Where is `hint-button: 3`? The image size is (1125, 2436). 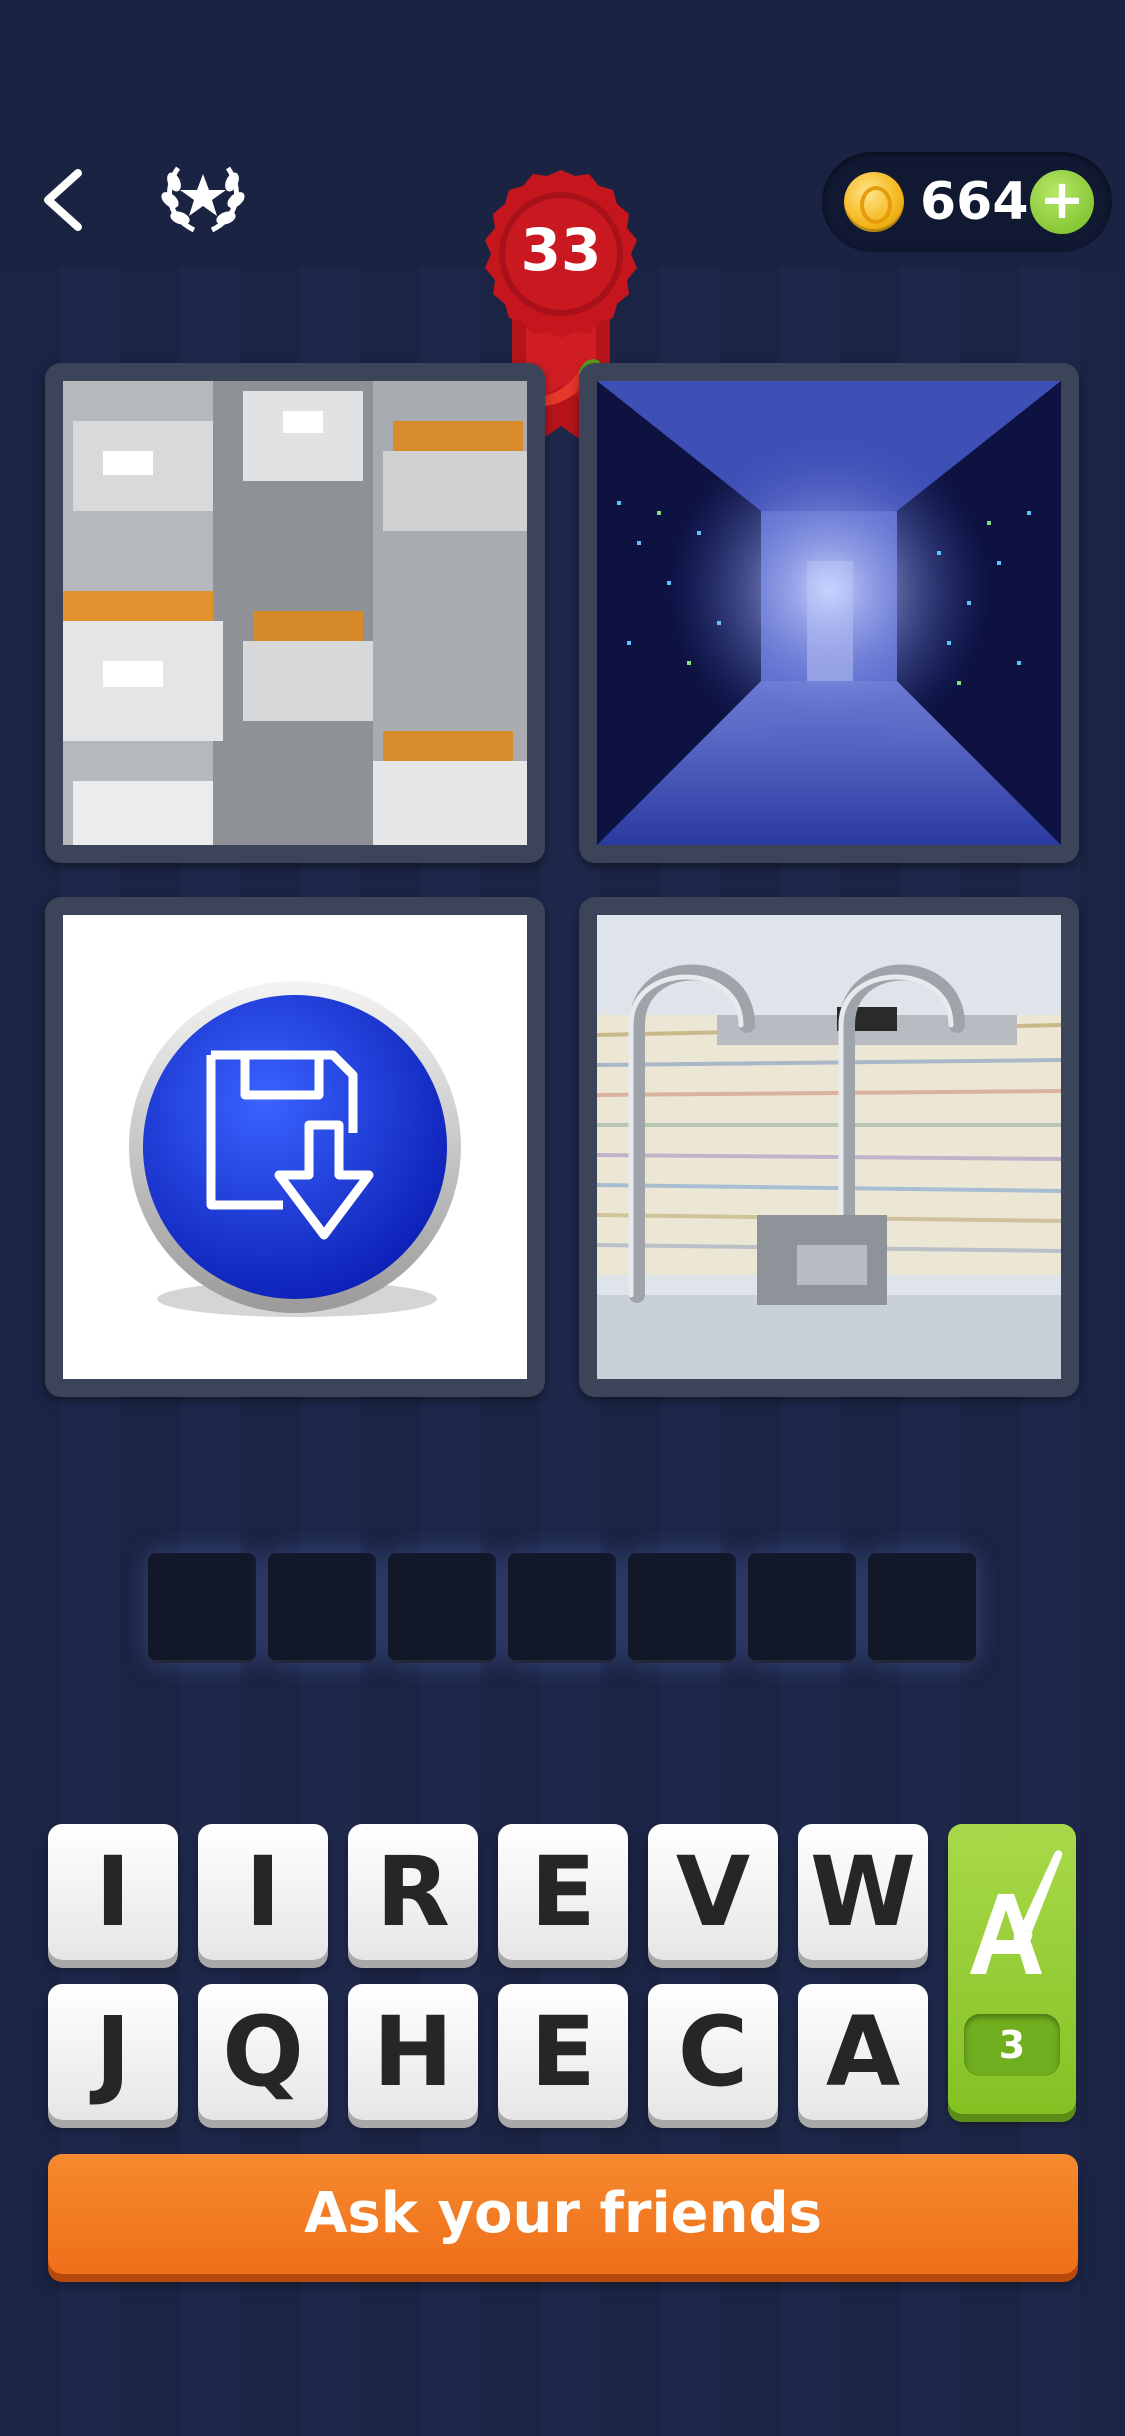 hint-button: 3 is located at coordinates (1012, 1969).